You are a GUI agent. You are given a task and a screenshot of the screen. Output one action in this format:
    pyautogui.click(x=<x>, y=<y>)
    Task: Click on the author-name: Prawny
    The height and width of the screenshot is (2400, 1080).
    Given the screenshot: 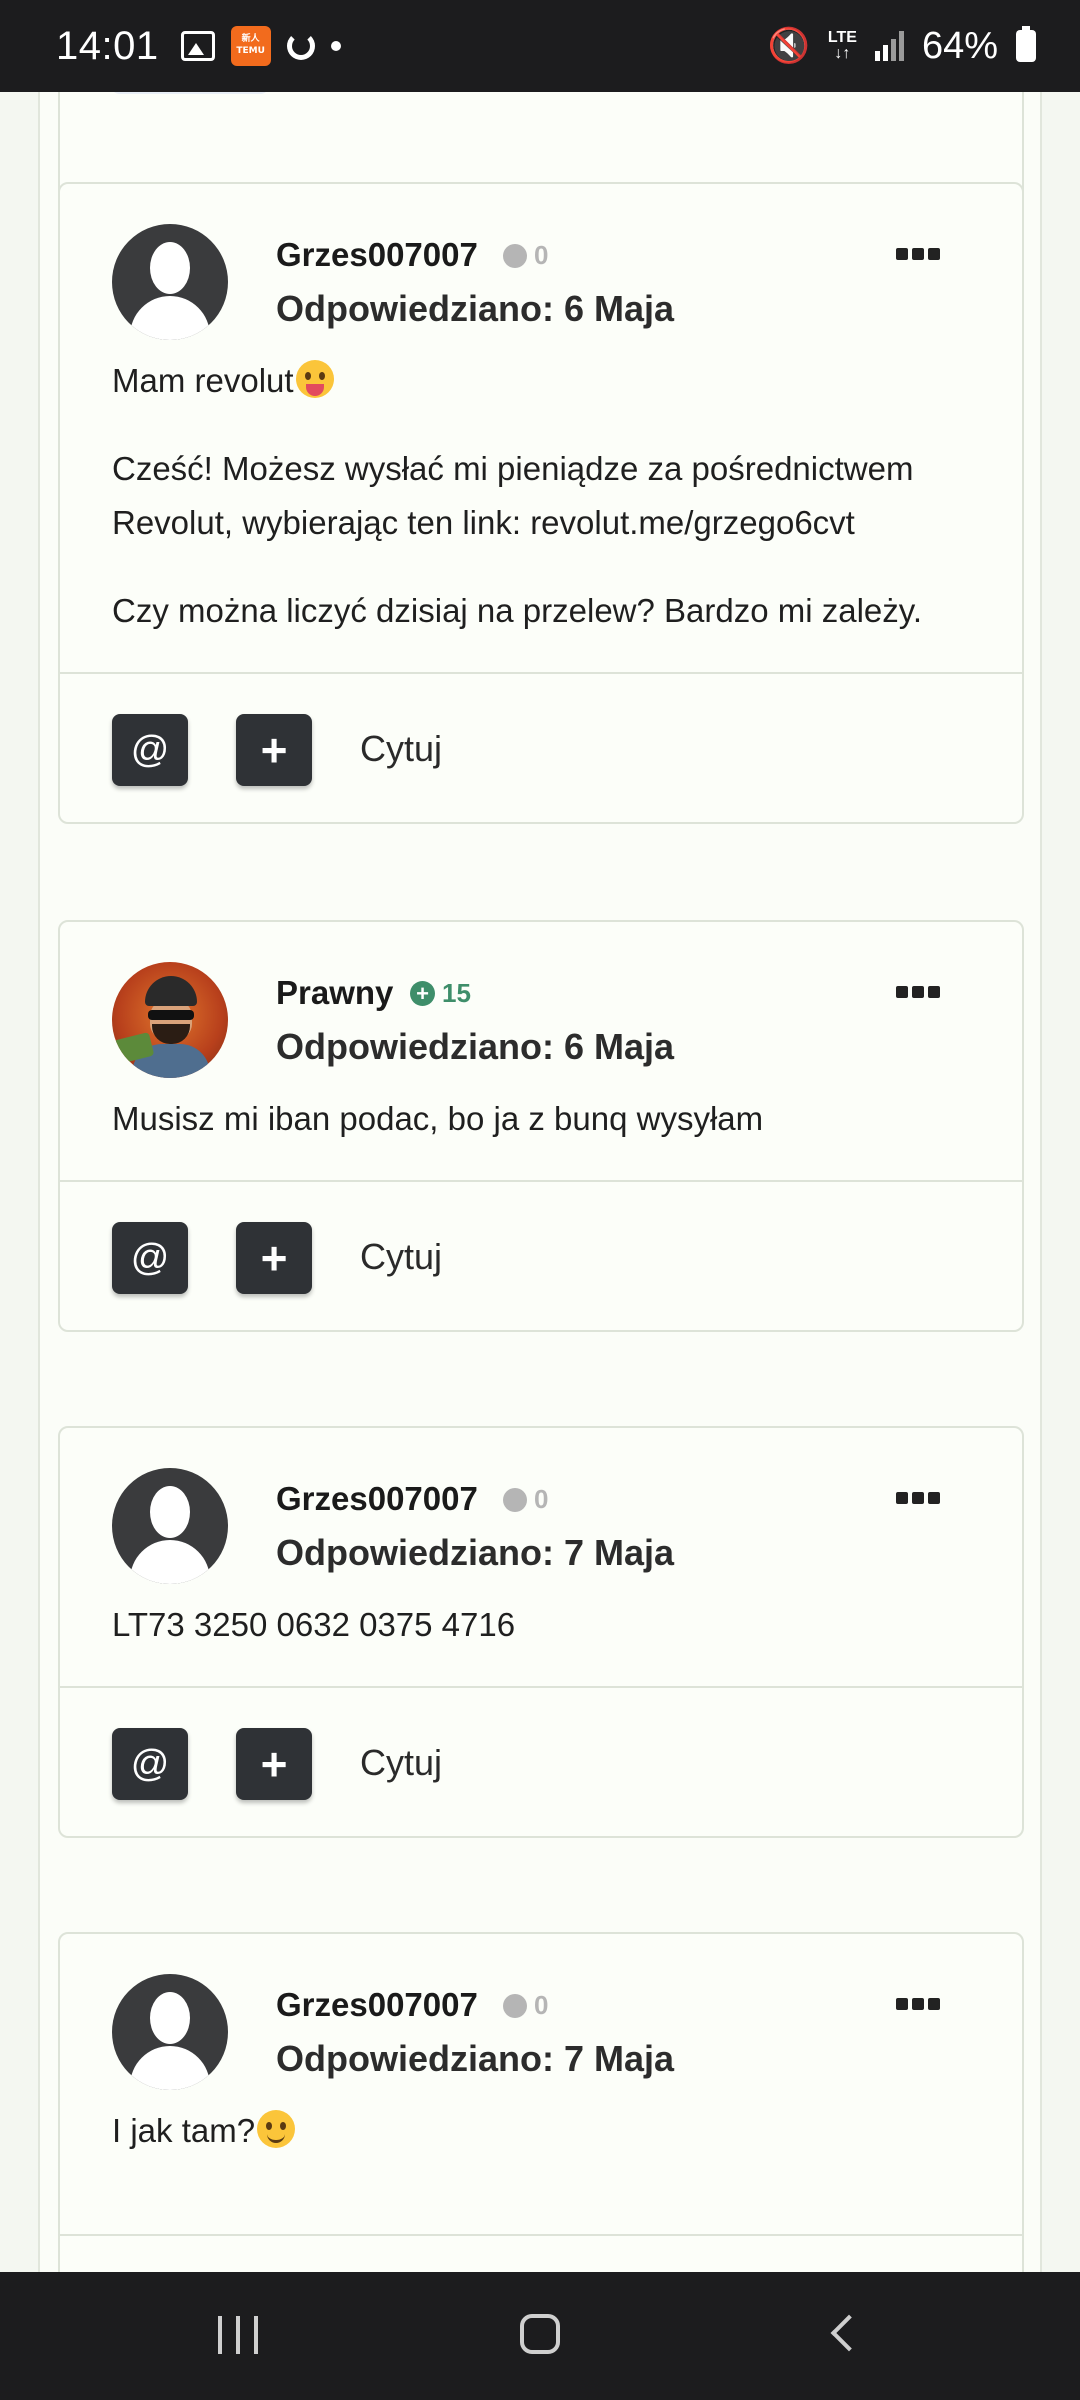 What is the action you would take?
    pyautogui.click(x=334, y=993)
    